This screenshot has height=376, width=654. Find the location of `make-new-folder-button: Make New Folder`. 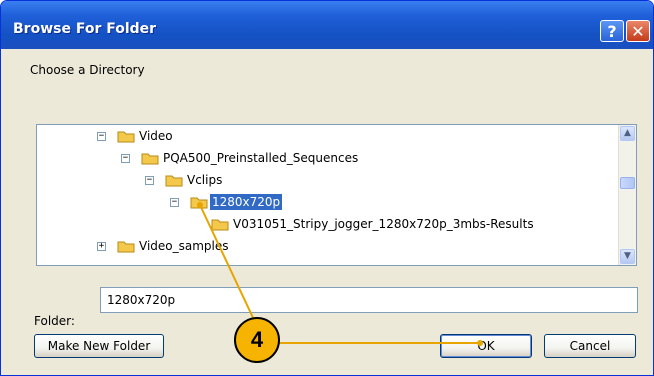

make-new-folder-button: Make New Folder is located at coordinates (99, 346).